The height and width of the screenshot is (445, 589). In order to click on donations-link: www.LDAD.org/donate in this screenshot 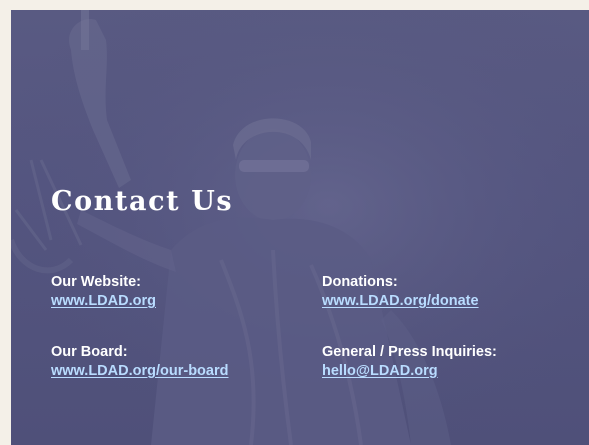, I will do `click(400, 301)`.